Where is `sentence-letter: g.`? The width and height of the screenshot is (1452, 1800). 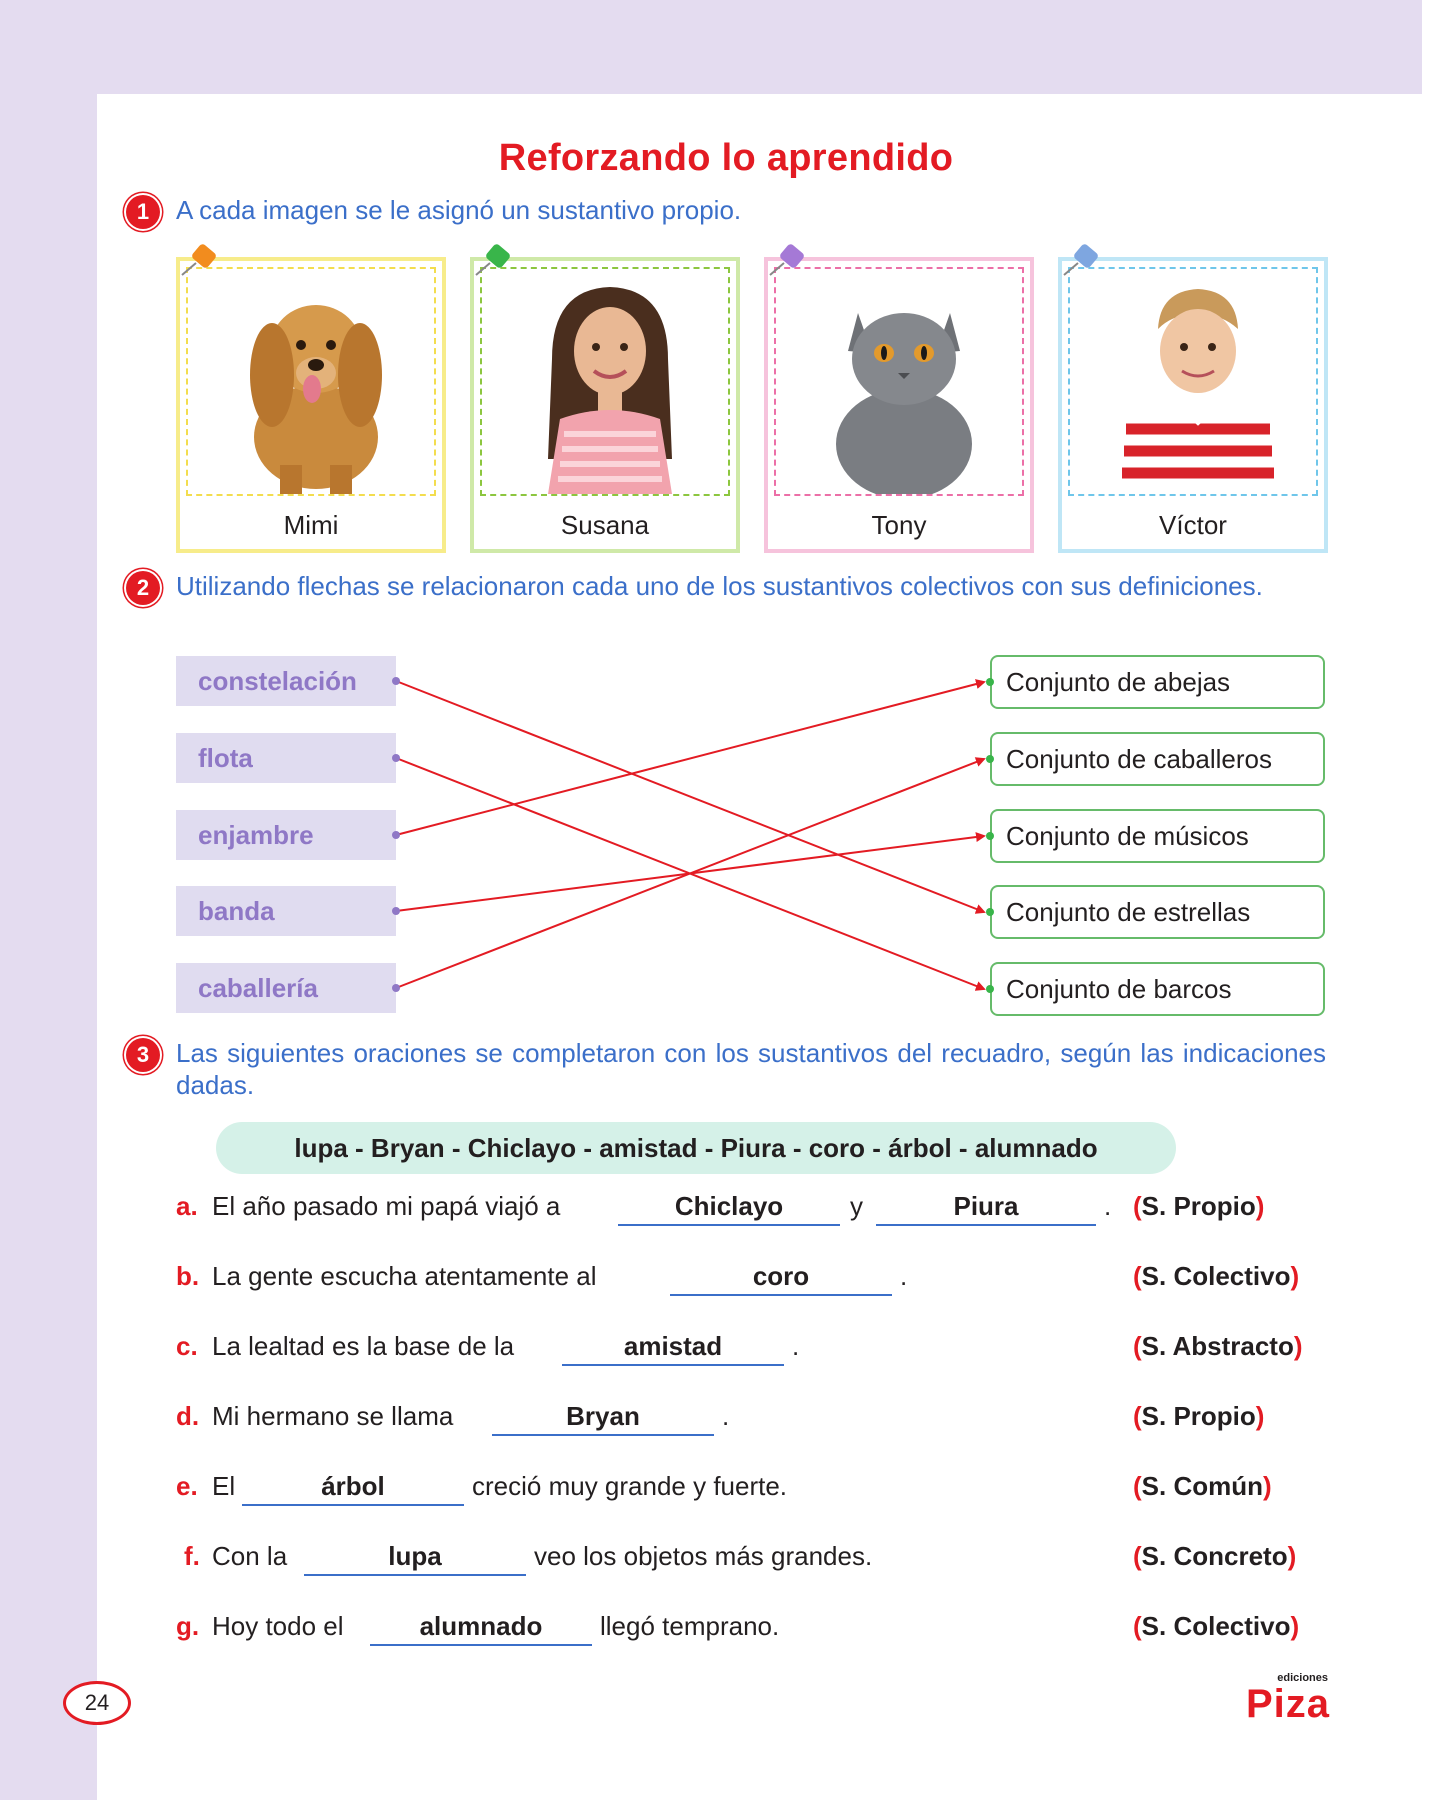
sentence-letter: g. is located at coordinates (188, 1626).